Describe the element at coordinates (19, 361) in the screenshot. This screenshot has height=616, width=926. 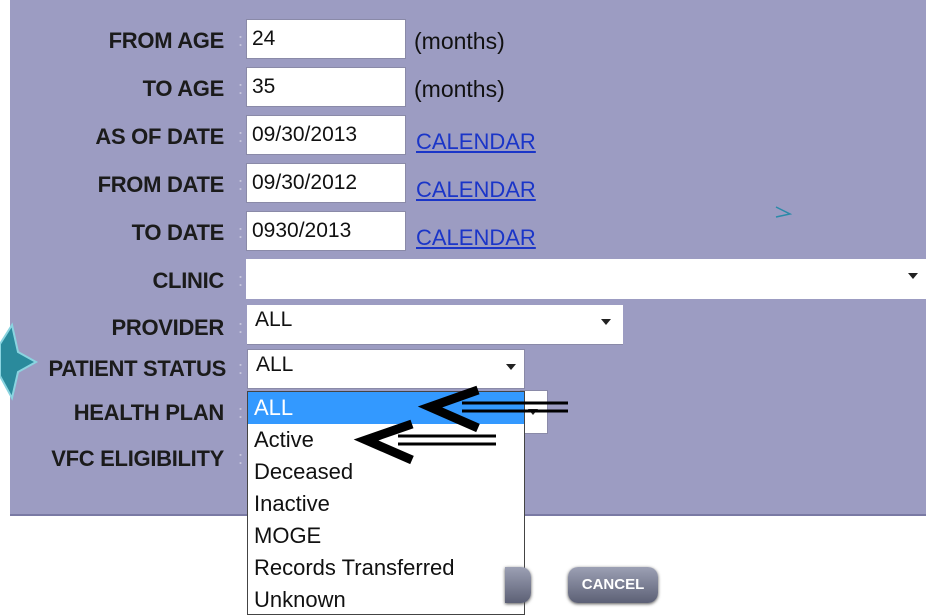
I see `star-icon` at that location.